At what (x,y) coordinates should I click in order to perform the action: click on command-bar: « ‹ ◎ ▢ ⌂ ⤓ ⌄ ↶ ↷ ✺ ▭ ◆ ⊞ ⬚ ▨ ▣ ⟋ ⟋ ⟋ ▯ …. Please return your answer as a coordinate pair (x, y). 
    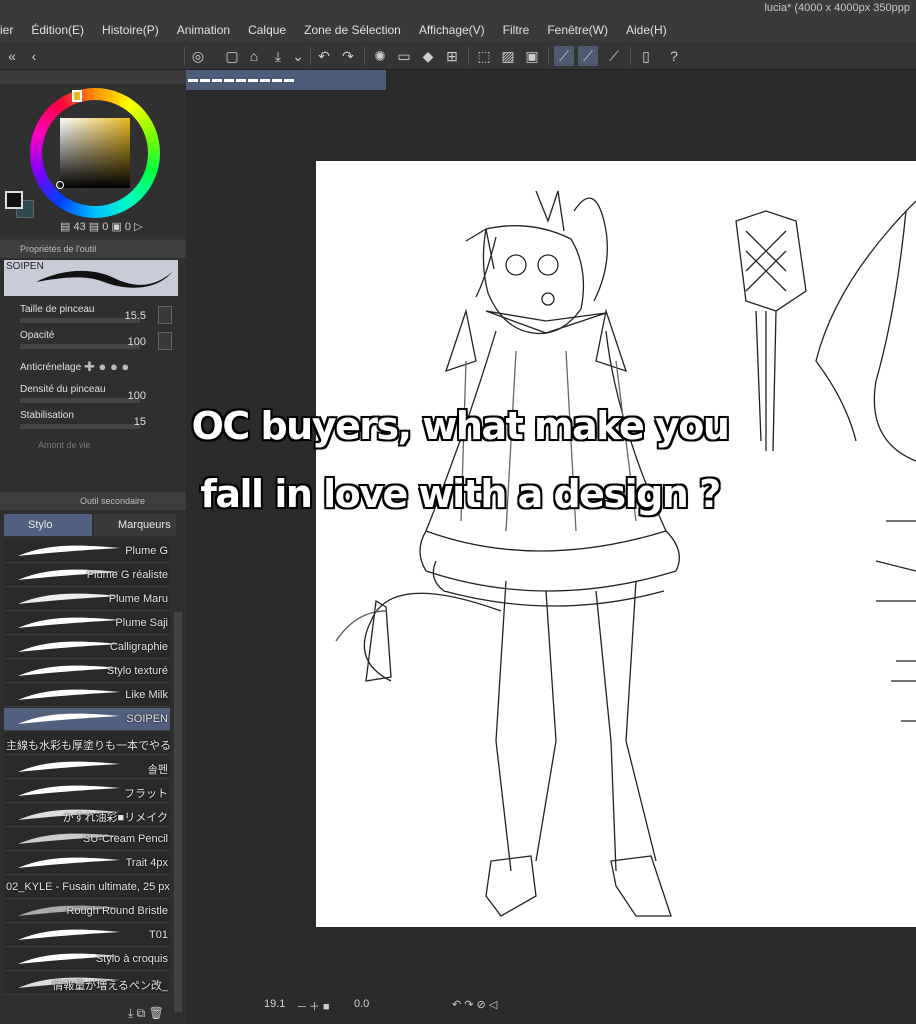
    Looking at the image, I should click on (458, 56).